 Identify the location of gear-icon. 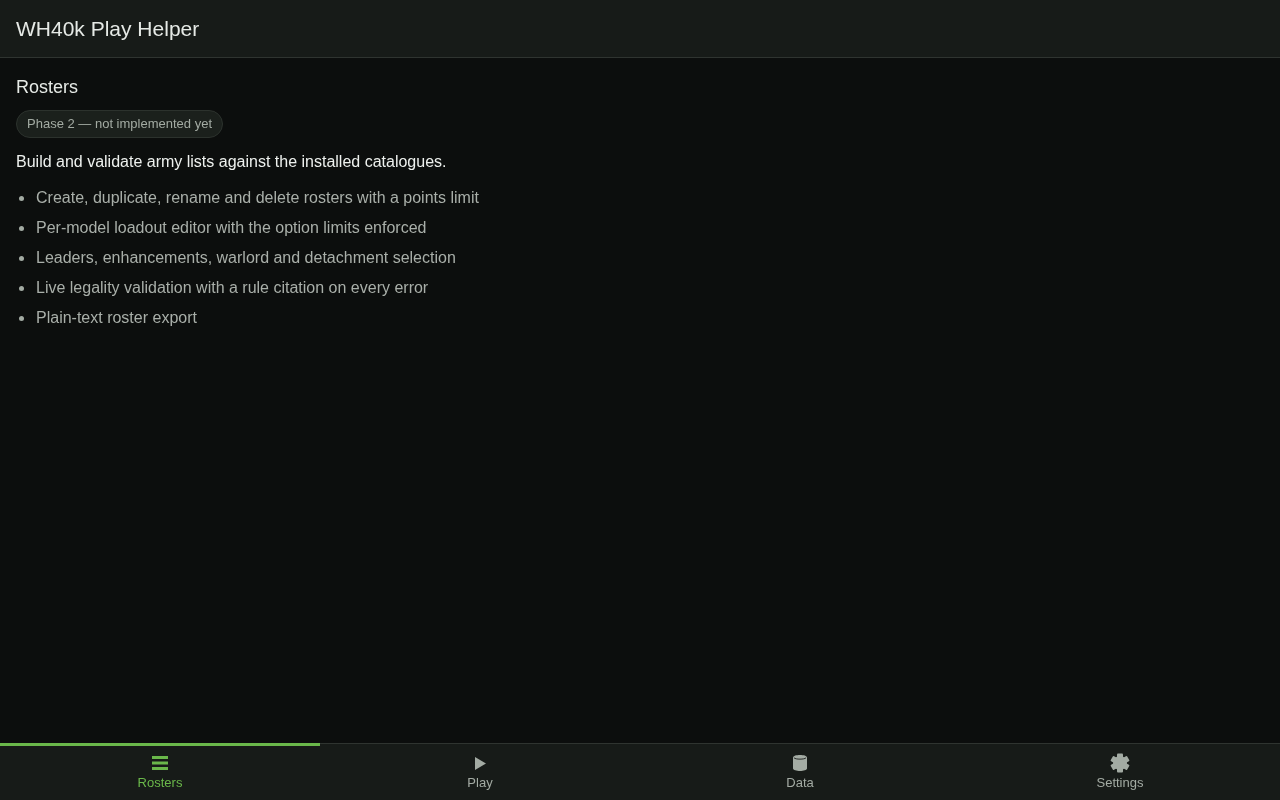
(1120, 763).